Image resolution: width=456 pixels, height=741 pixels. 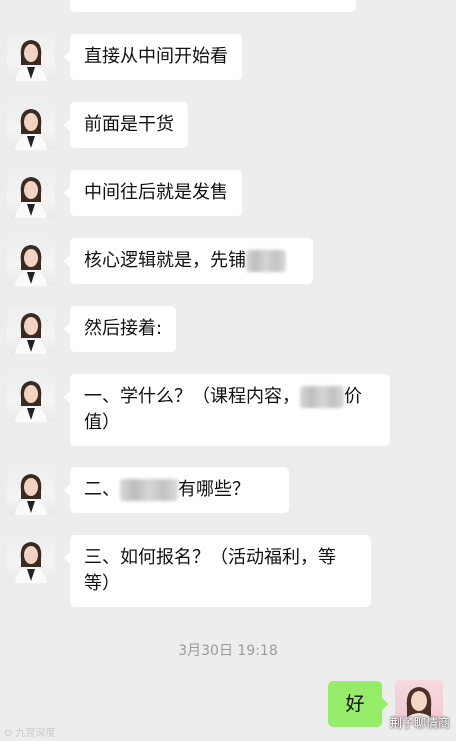 I want to click on previous-message-bubble, so click(x=213, y=6).